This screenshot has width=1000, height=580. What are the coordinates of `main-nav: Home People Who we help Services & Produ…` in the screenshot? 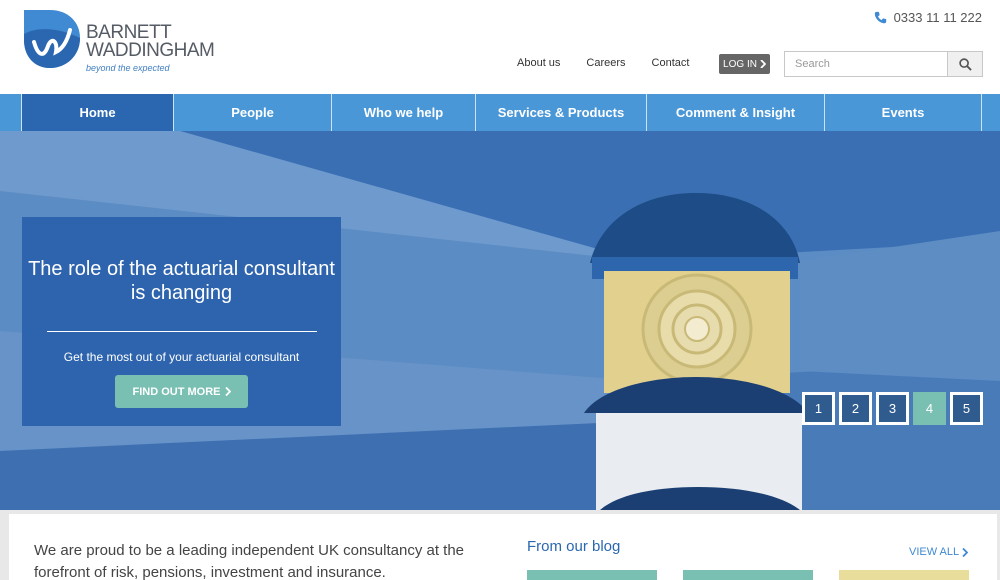 It's located at (500, 112).